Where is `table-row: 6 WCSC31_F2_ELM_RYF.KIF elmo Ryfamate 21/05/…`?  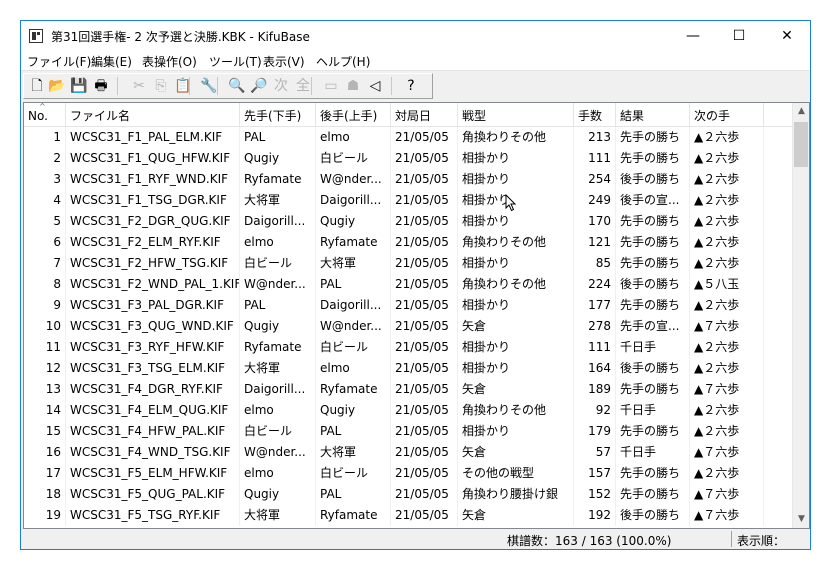 table-row: 6 WCSC31_F2_ELM_RYF.KIF elmo Ryfamate 21/05/… is located at coordinates (408, 242).